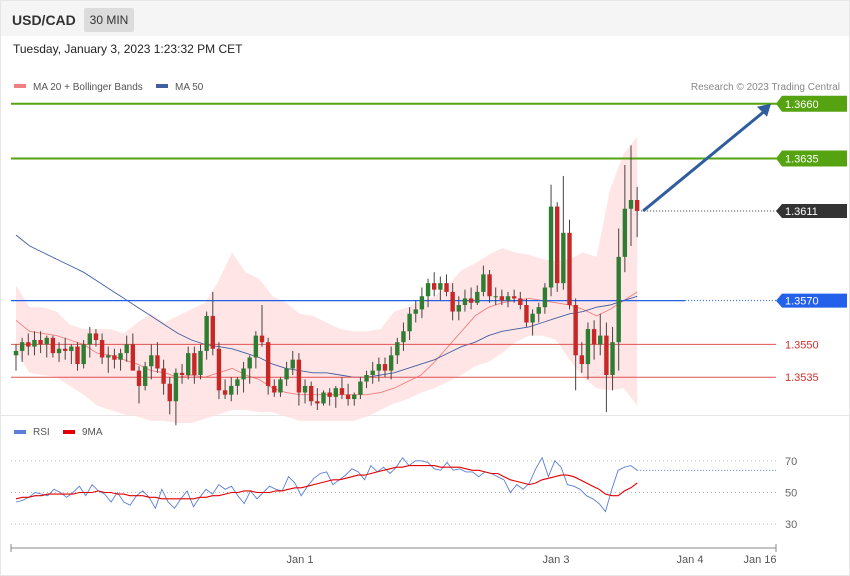 This screenshot has height=576, width=850. Describe the element at coordinates (765, 87) in the screenshot. I see `credit-text: Research © 2023 Trading Central` at that location.